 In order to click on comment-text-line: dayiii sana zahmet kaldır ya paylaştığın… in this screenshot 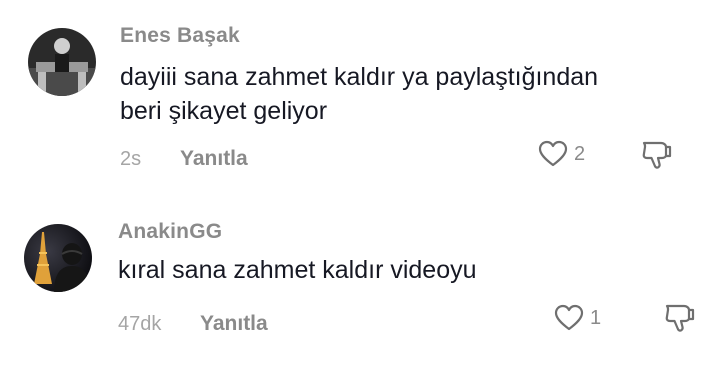, I will do `click(359, 77)`.